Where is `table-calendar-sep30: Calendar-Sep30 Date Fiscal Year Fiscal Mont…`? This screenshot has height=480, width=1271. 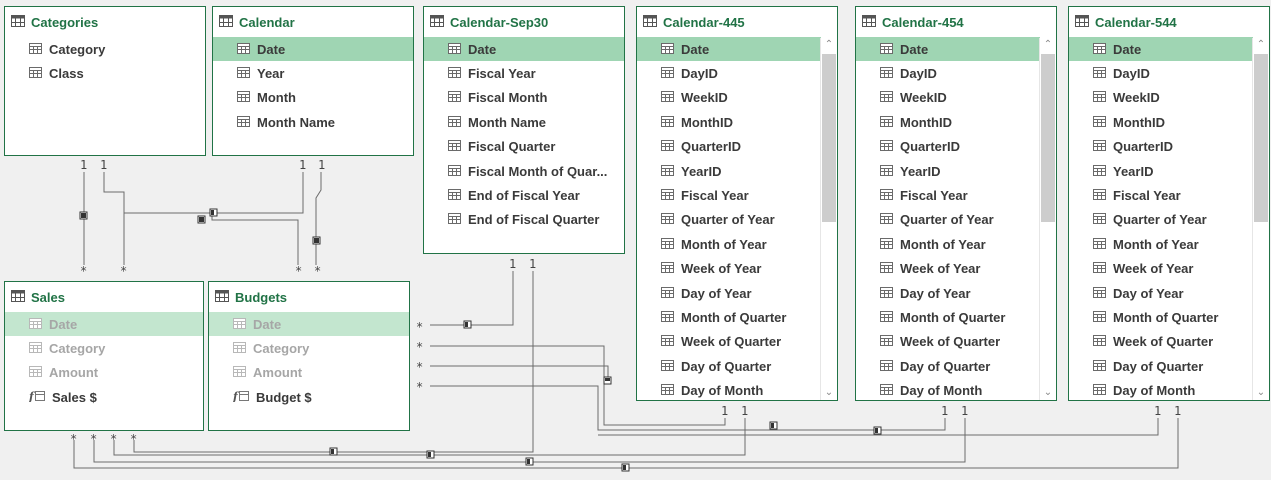
table-calendar-sep30: Calendar-Sep30 Date Fiscal Year Fiscal Mont… is located at coordinates (524, 130).